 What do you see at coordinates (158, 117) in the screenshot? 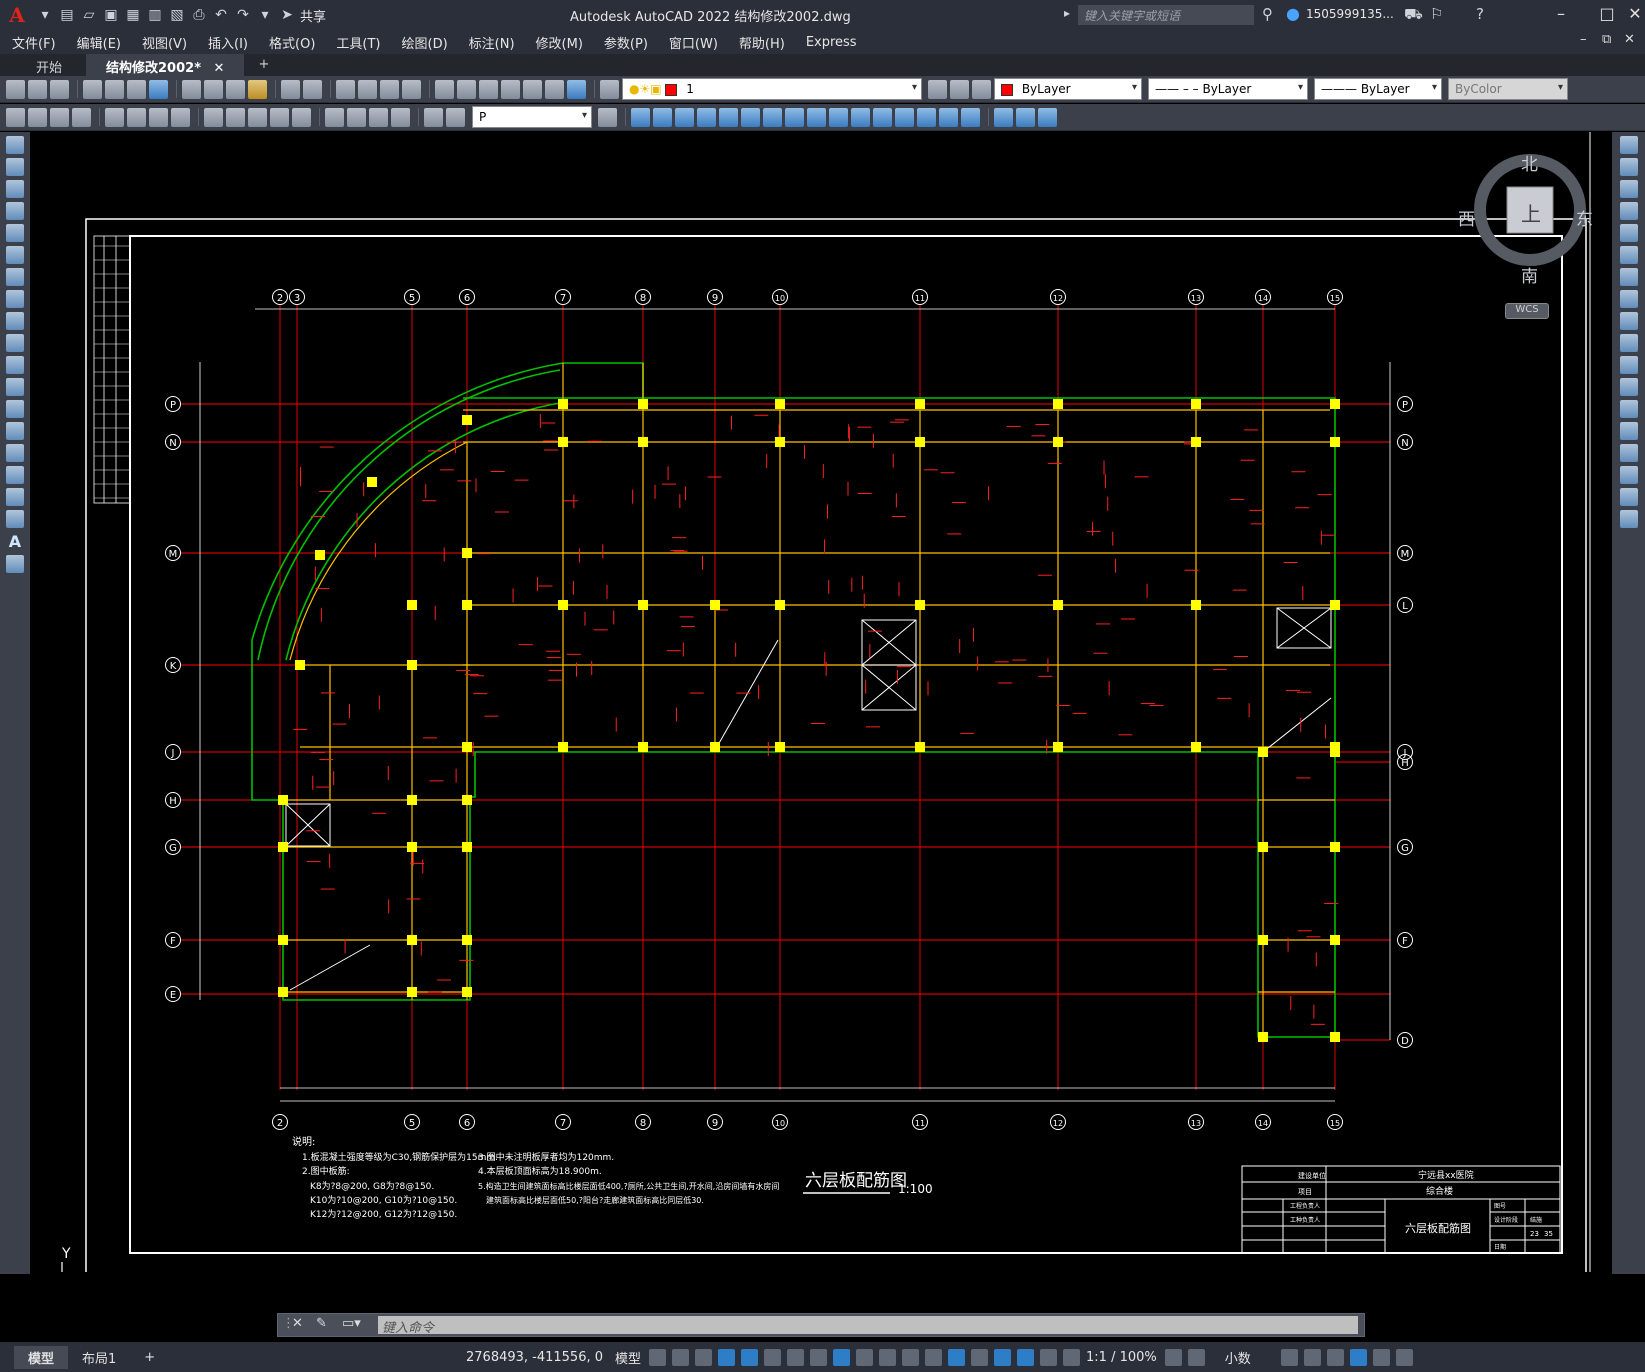
I see `diameter-dim-icon` at bounding box center [158, 117].